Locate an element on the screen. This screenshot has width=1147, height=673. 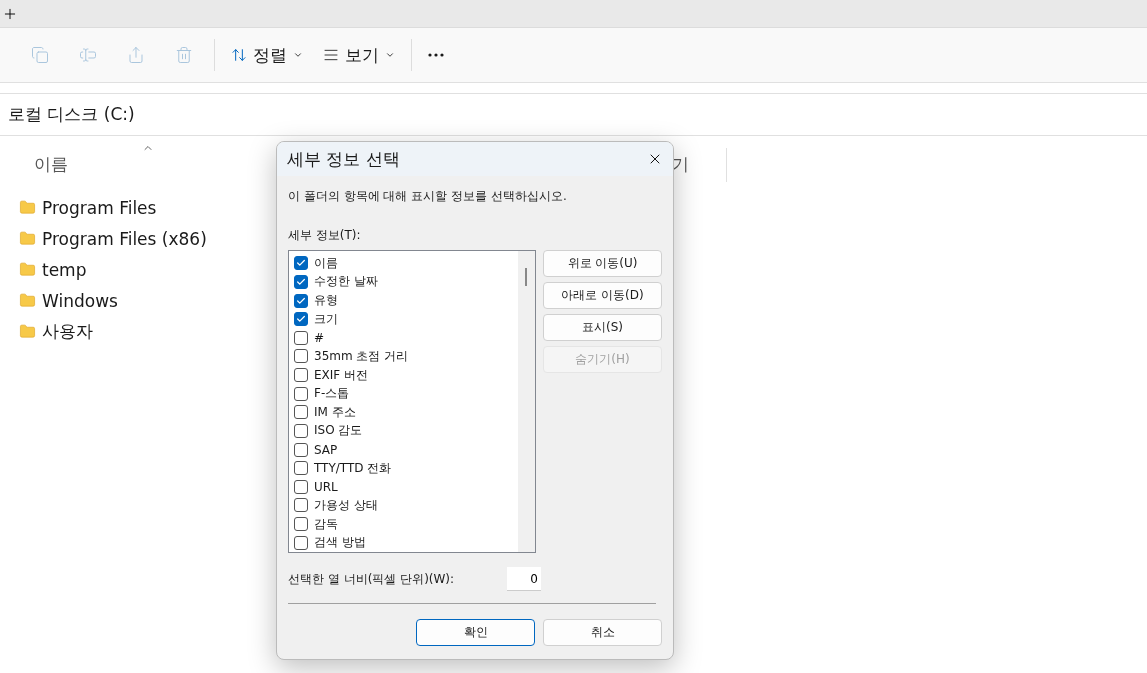
dialog-title: 세부 정보 선택 is located at coordinates (343, 159).